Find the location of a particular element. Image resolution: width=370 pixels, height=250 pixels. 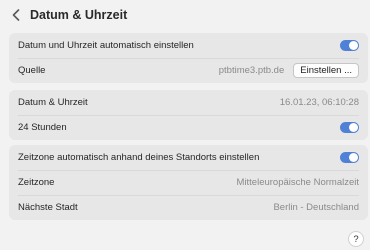

page-title: Datum & Uhrzeit is located at coordinates (79, 15).